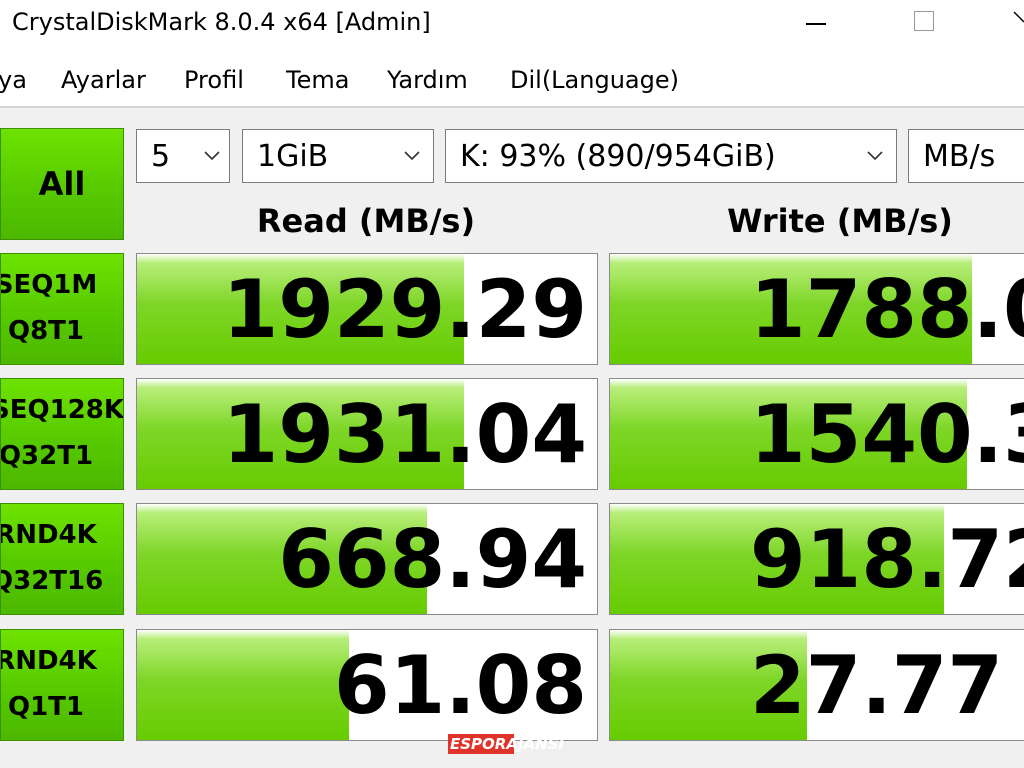  What do you see at coordinates (47, 456) in the screenshot?
I see `test-params: Q32T1` at bounding box center [47, 456].